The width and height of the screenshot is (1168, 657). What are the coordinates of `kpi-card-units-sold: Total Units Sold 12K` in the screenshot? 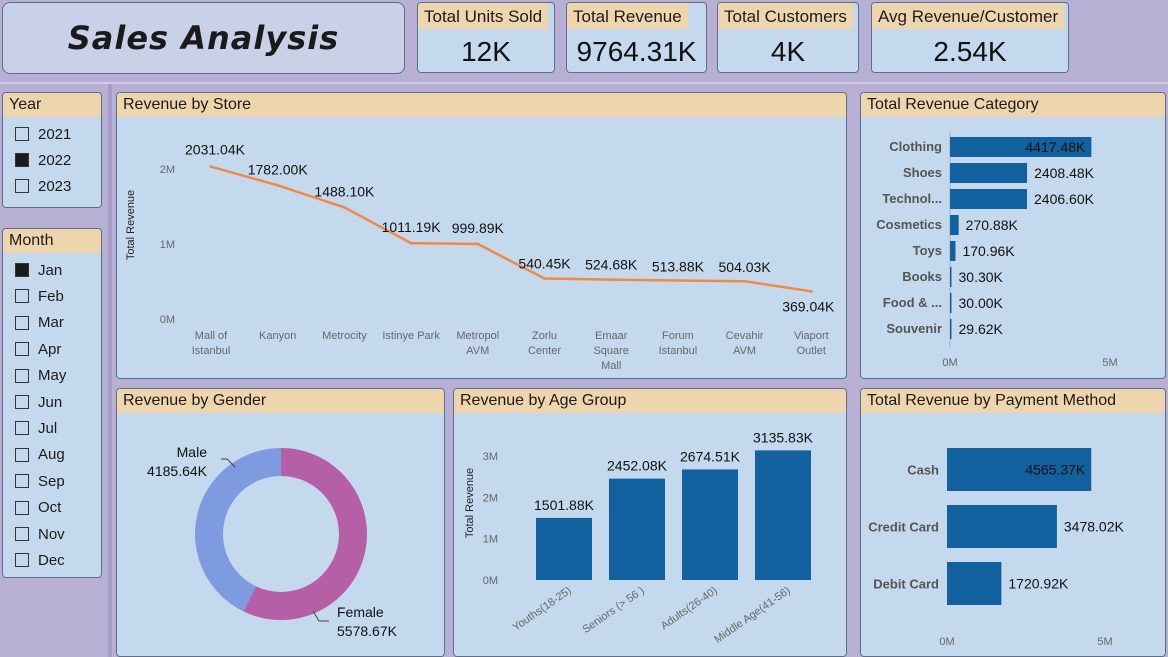 It's located at (486, 37).